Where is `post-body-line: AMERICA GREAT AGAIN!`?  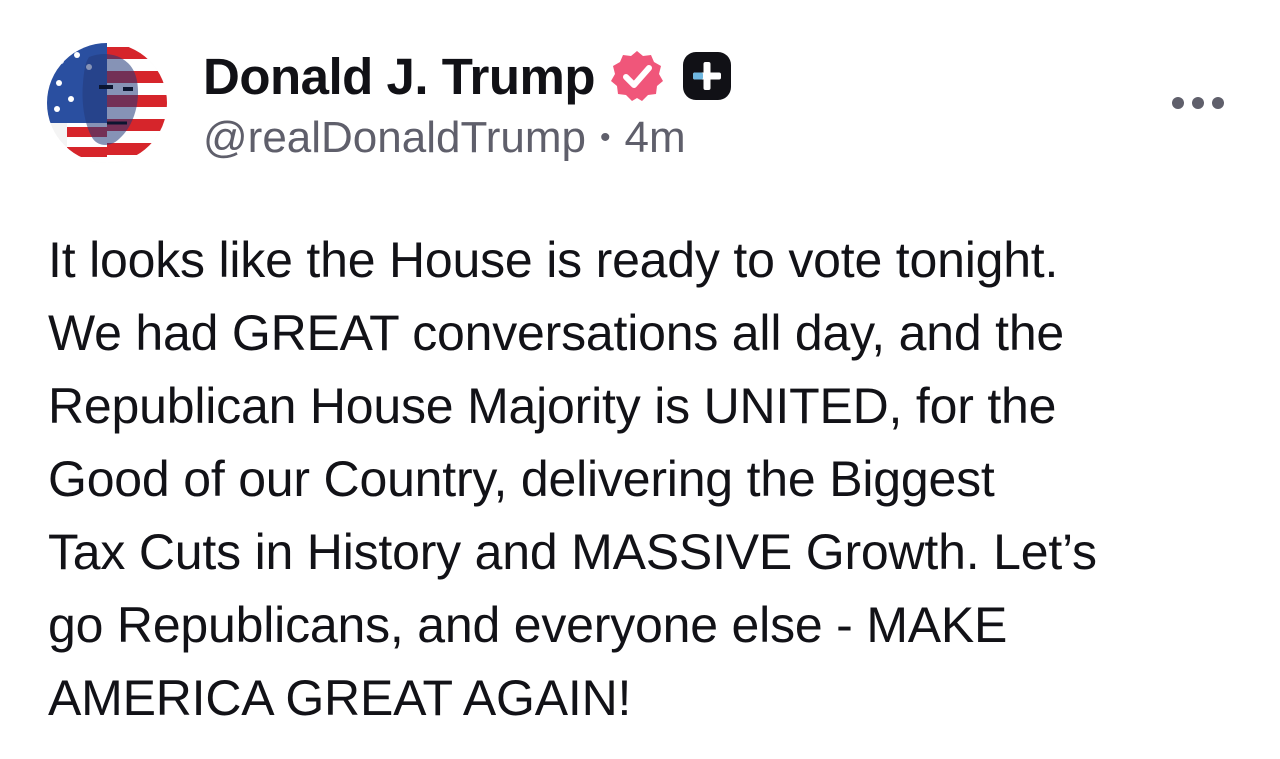
post-body-line: AMERICA GREAT AGAIN! is located at coordinates (340, 698).